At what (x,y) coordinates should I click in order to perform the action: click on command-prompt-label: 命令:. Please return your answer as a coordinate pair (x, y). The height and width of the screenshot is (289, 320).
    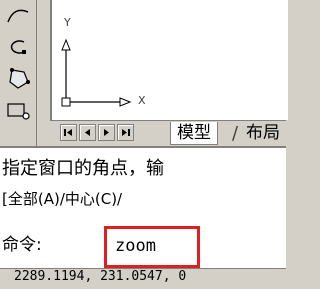
    Looking at the image, I should click on (22, 245).